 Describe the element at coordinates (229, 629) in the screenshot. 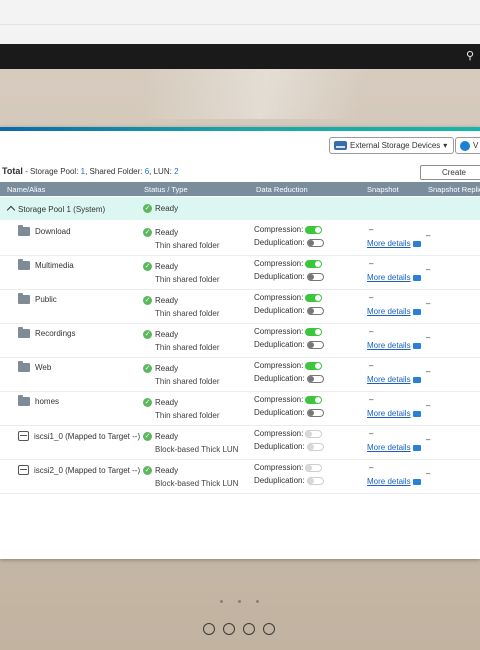

I see `dock-search-icon` at that location.